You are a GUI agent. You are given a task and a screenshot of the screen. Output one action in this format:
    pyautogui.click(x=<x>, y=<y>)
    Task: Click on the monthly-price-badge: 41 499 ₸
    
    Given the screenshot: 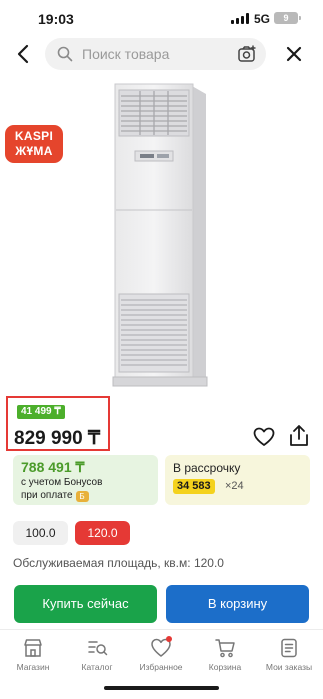 What is the action you would take?
    pyautogui.click(x=41, y=412)
    